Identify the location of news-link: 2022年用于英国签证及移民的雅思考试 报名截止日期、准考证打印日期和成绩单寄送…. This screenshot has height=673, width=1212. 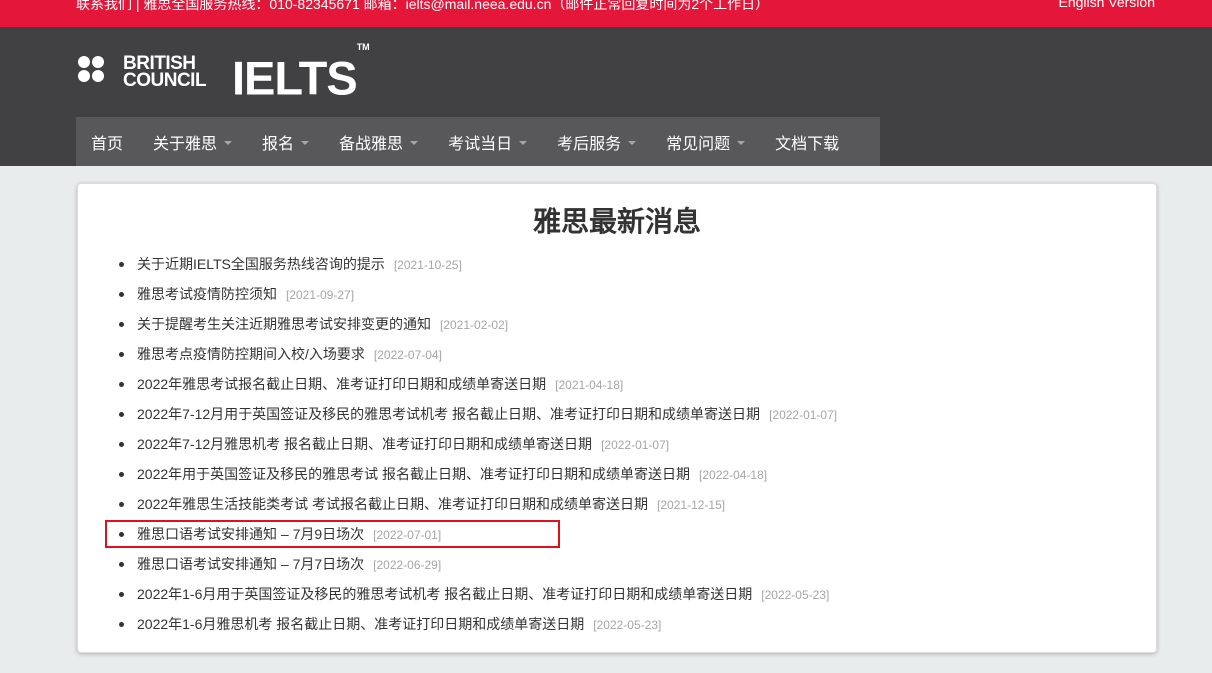
(413, 474).